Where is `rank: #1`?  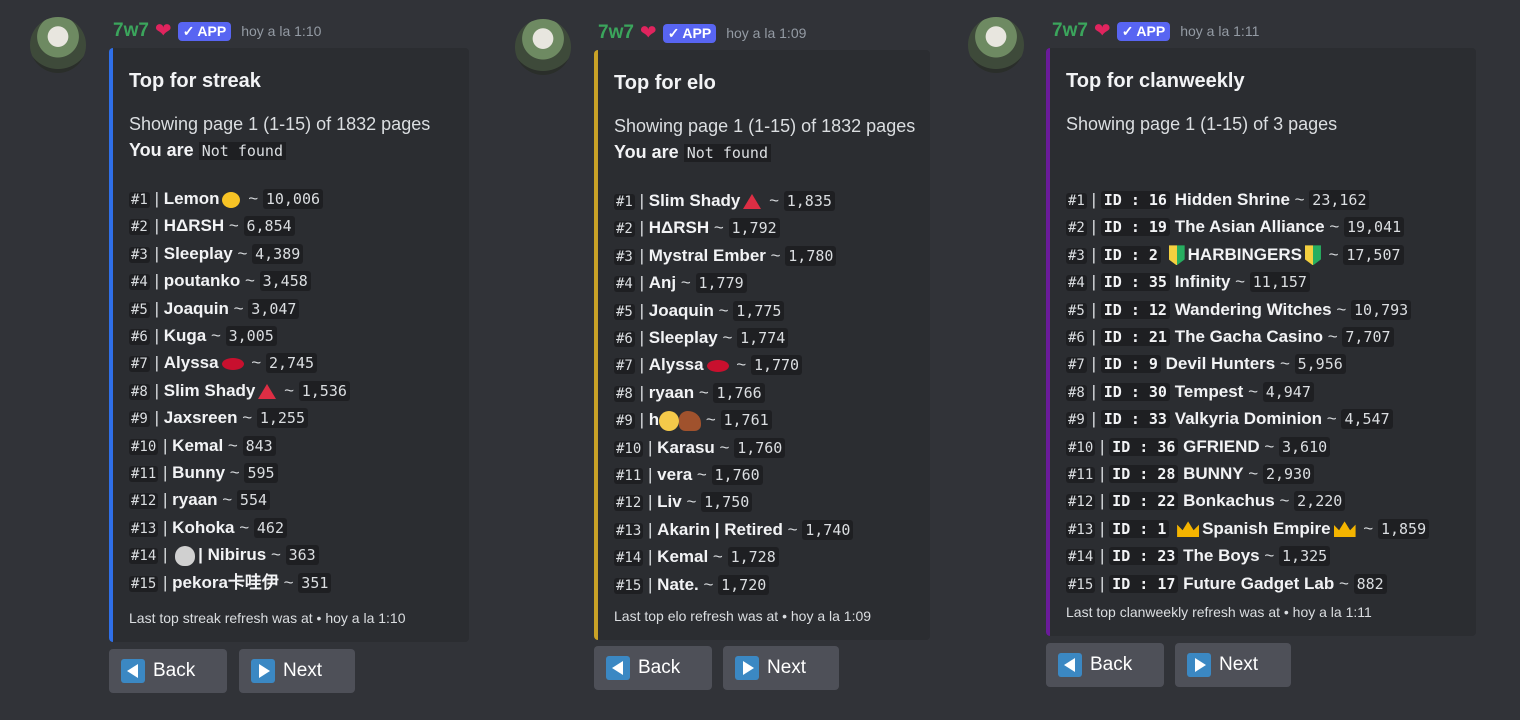
rank: #1 is located at coordinates (139, 200).